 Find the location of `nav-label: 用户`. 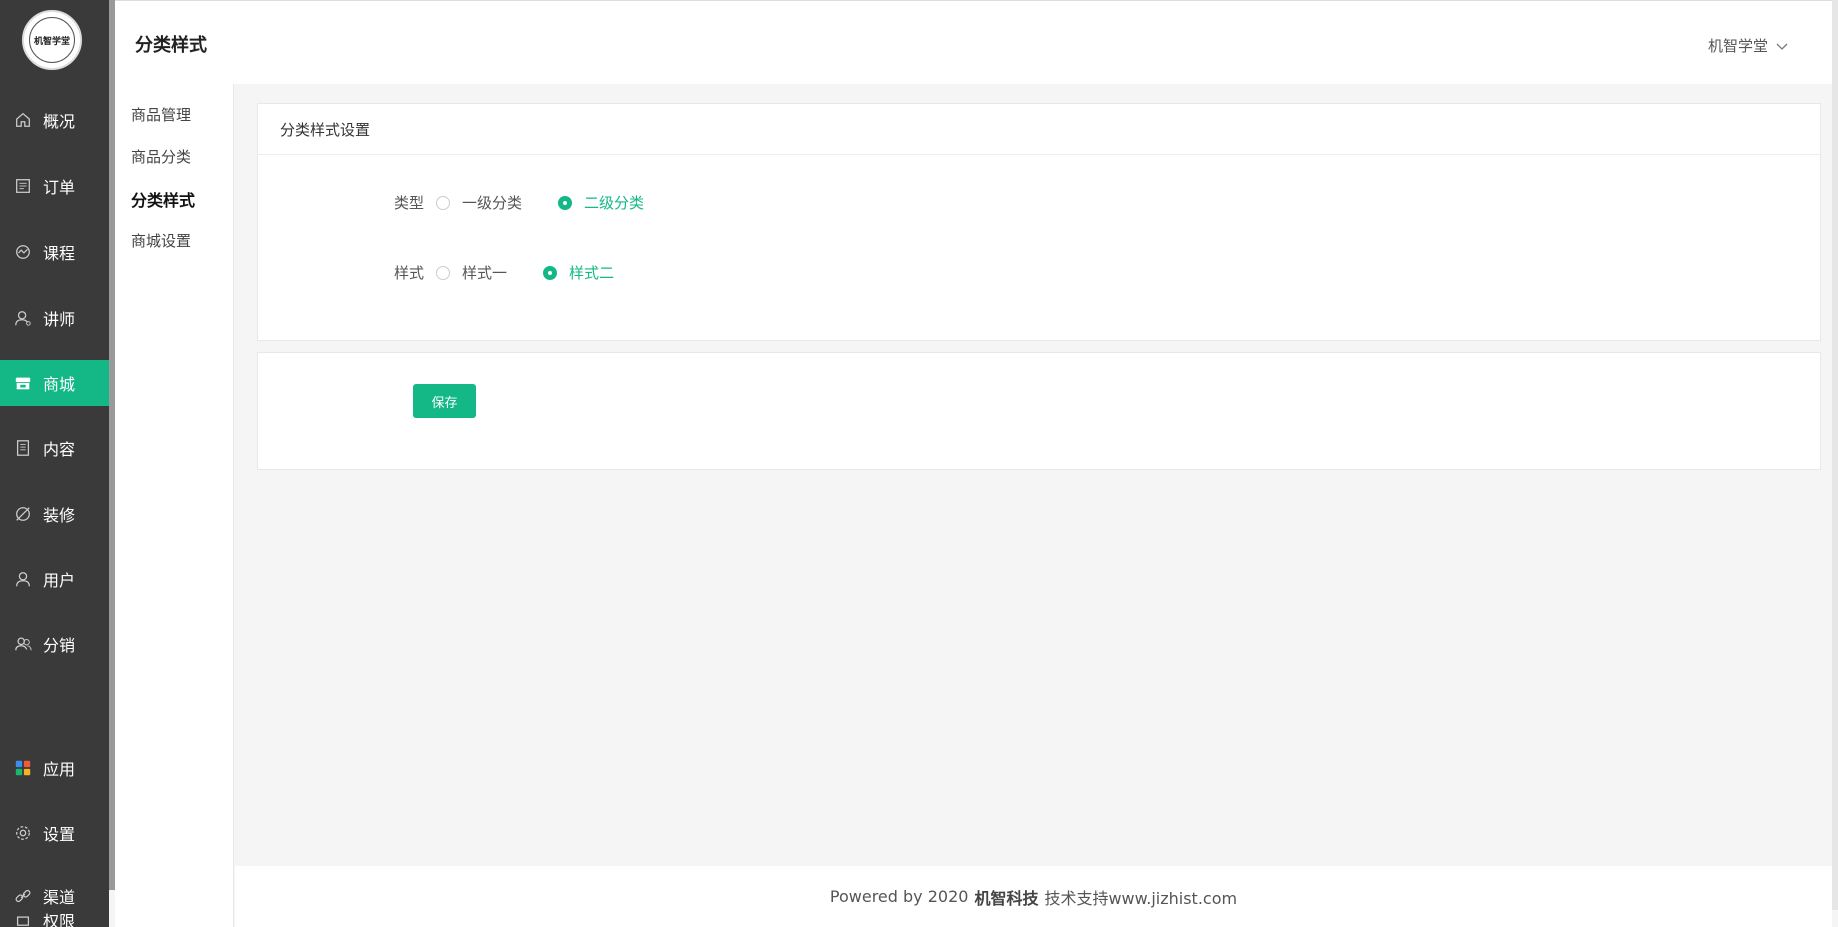

nav-label: 用户 is located at coordinates (59, 580).